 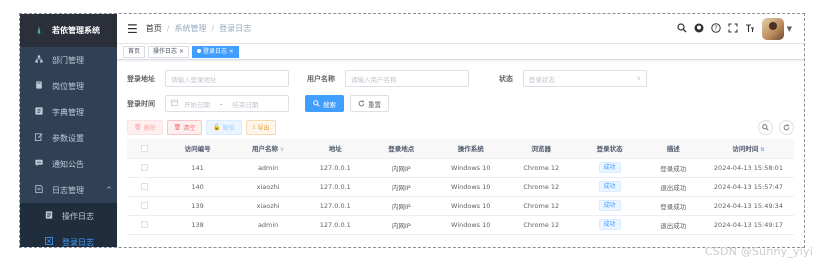 I want to click on start-date-input: 开始日期, so click(x=197, y=104).